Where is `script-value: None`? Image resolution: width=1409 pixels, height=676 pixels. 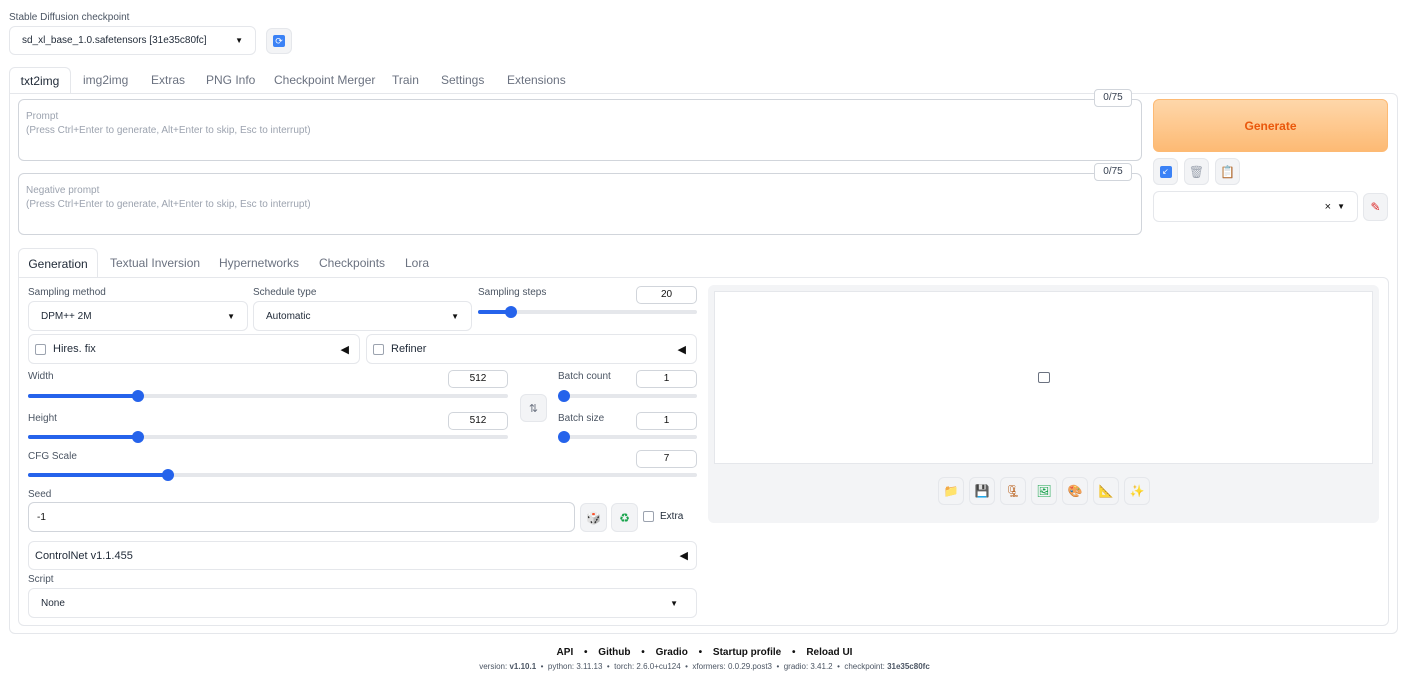 script-value: None is located at coordinates (53, 603).